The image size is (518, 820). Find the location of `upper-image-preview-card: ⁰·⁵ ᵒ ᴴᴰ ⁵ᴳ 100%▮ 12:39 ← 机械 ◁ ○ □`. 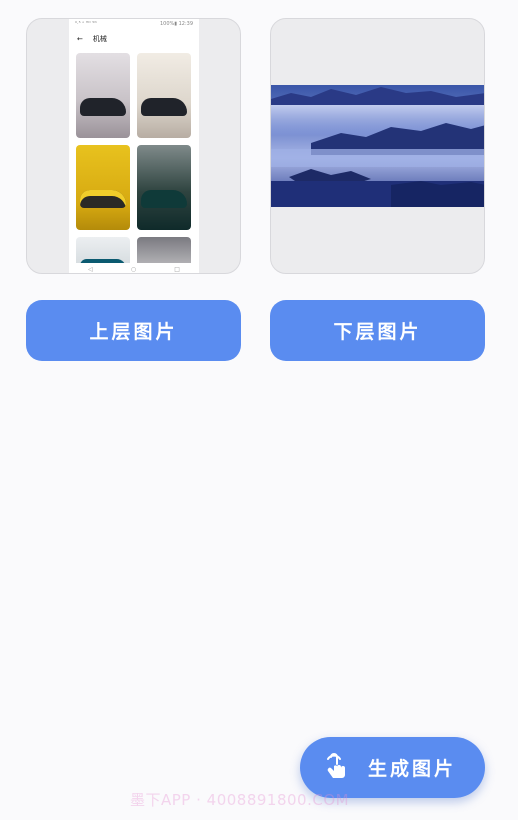

upper-image-preview-card: ⁰·⁵ ᵒ ᴴᴰ ⁵ᴳ 100%▮ 12:39 ← 机械 ◁ ○ □ is located at coordinates (133, 146).